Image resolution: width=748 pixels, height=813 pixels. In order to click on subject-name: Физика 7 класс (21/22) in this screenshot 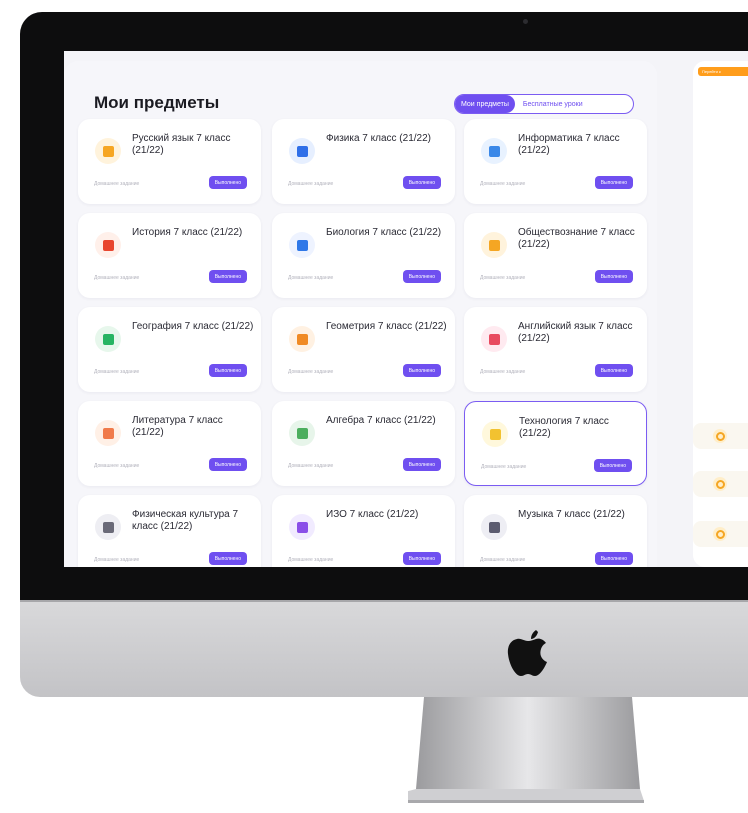, I will do `click(378, 138)`.